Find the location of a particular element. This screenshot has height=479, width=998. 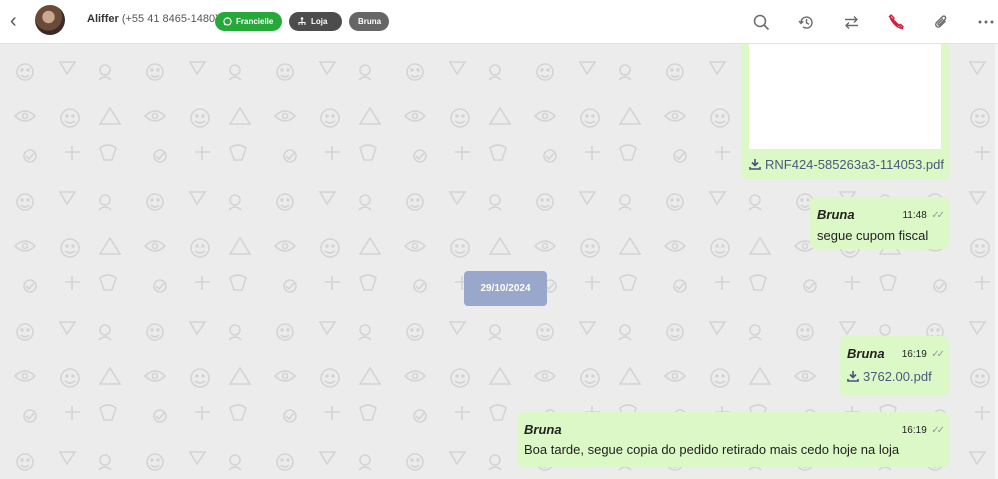

attachment-icon is located at coordinates (941, 22).